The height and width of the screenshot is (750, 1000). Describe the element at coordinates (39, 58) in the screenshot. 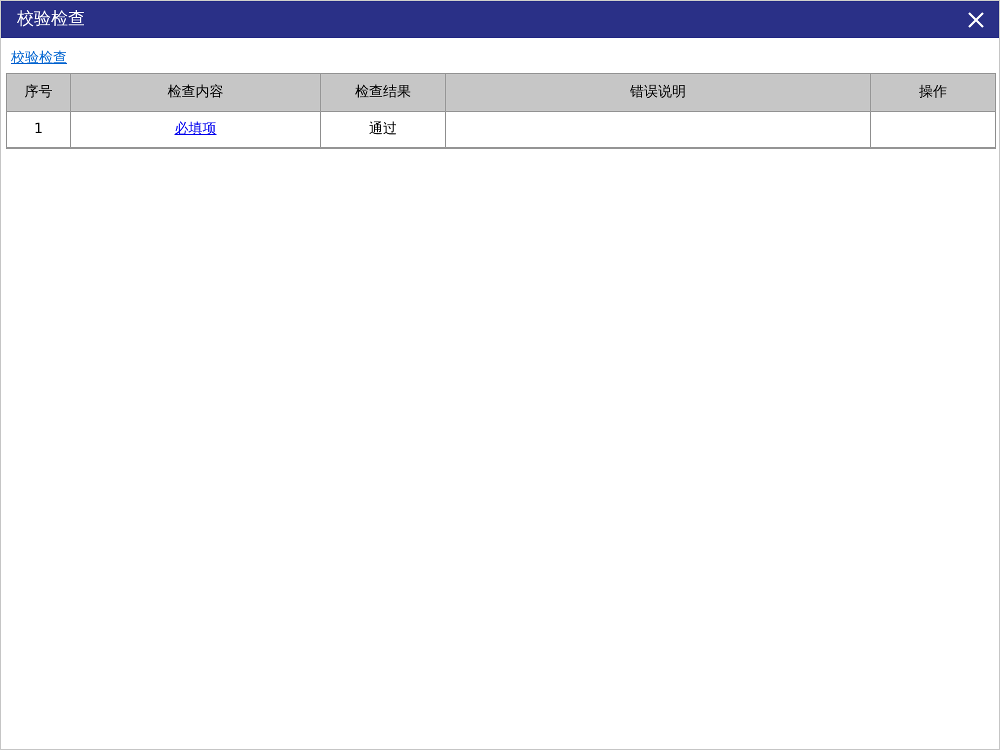

I see `breadcrumb-link: 校验检查` at that location.